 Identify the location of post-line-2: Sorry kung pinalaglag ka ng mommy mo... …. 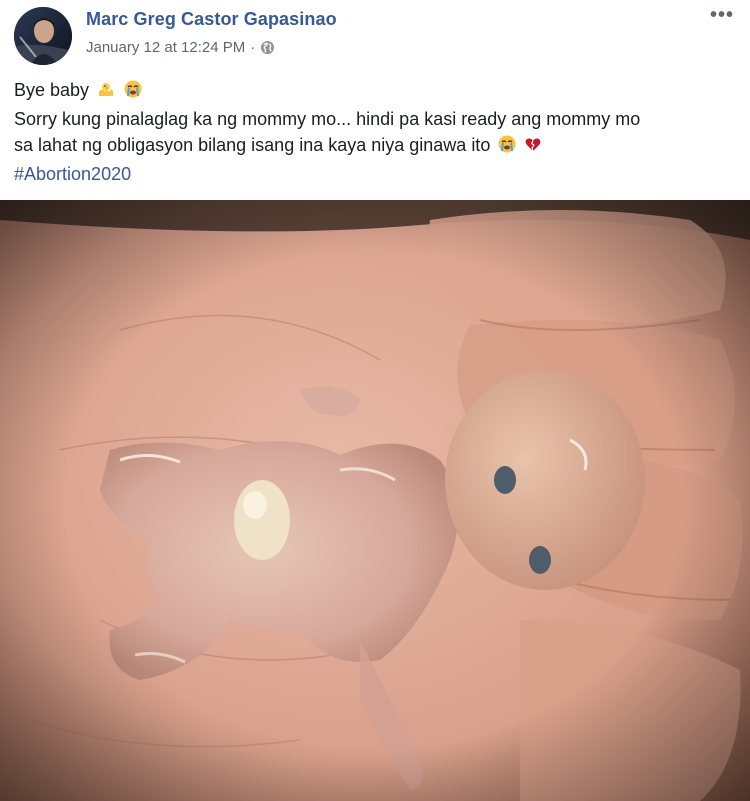
(327, 119).